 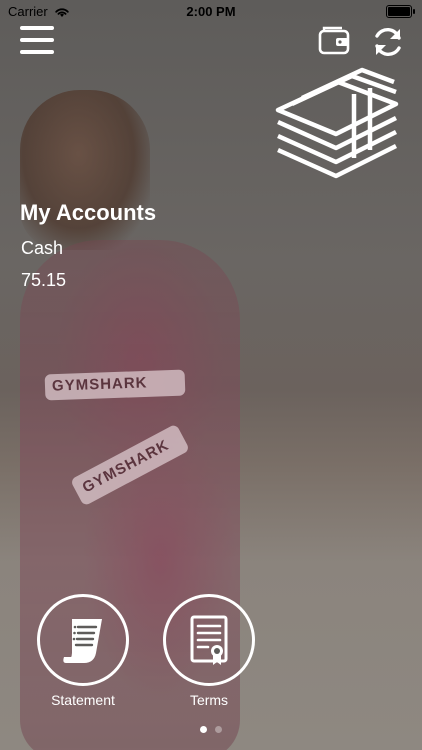 I want to click on terms-circle, so click(x=209, y=640).